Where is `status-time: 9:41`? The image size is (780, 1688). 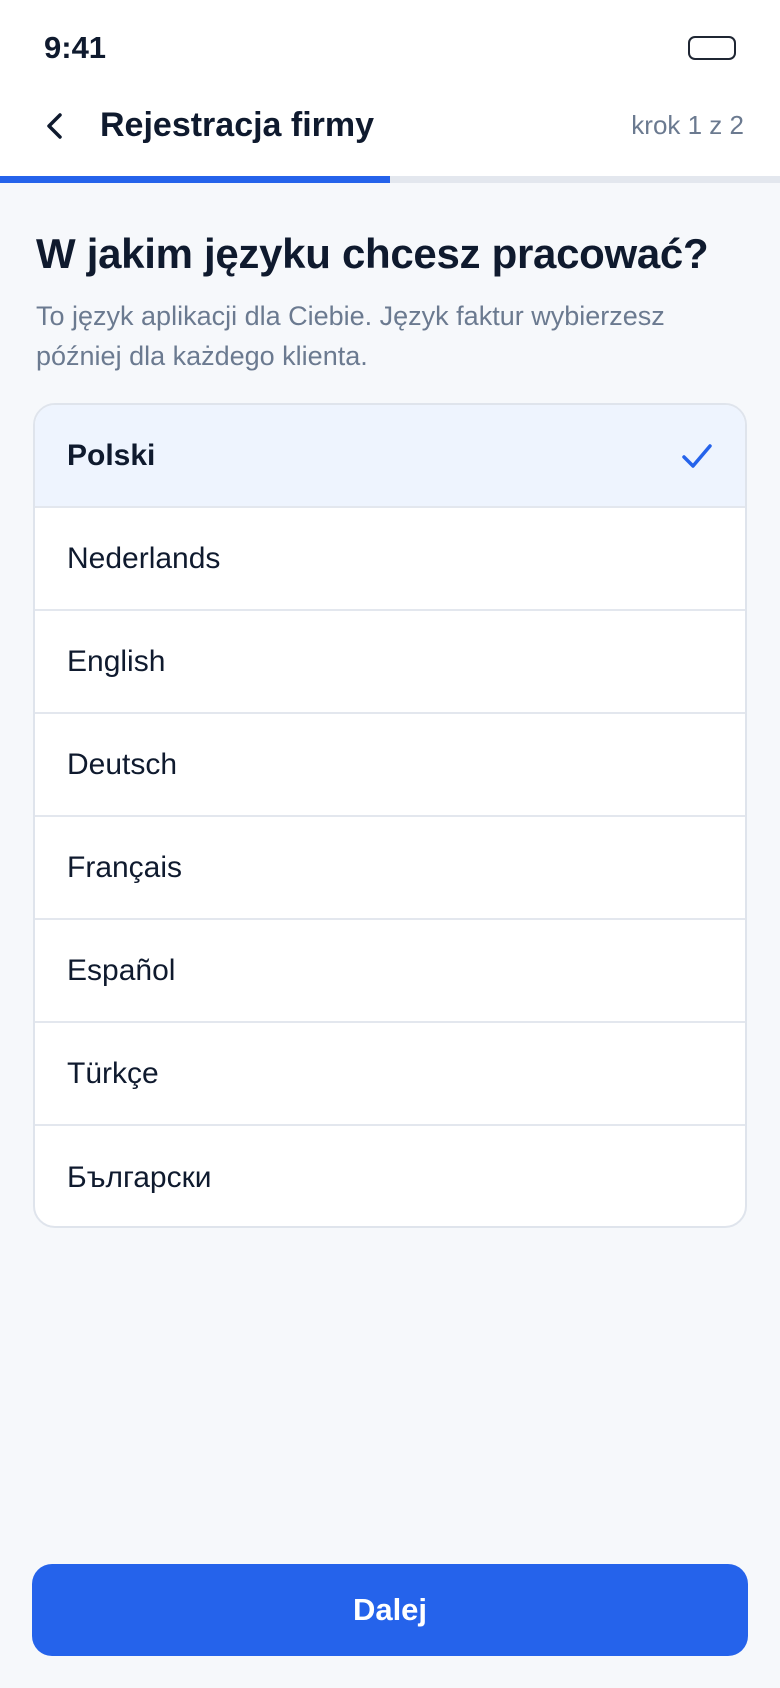 status-time: 9:41 is located at coordinates (75, 47).